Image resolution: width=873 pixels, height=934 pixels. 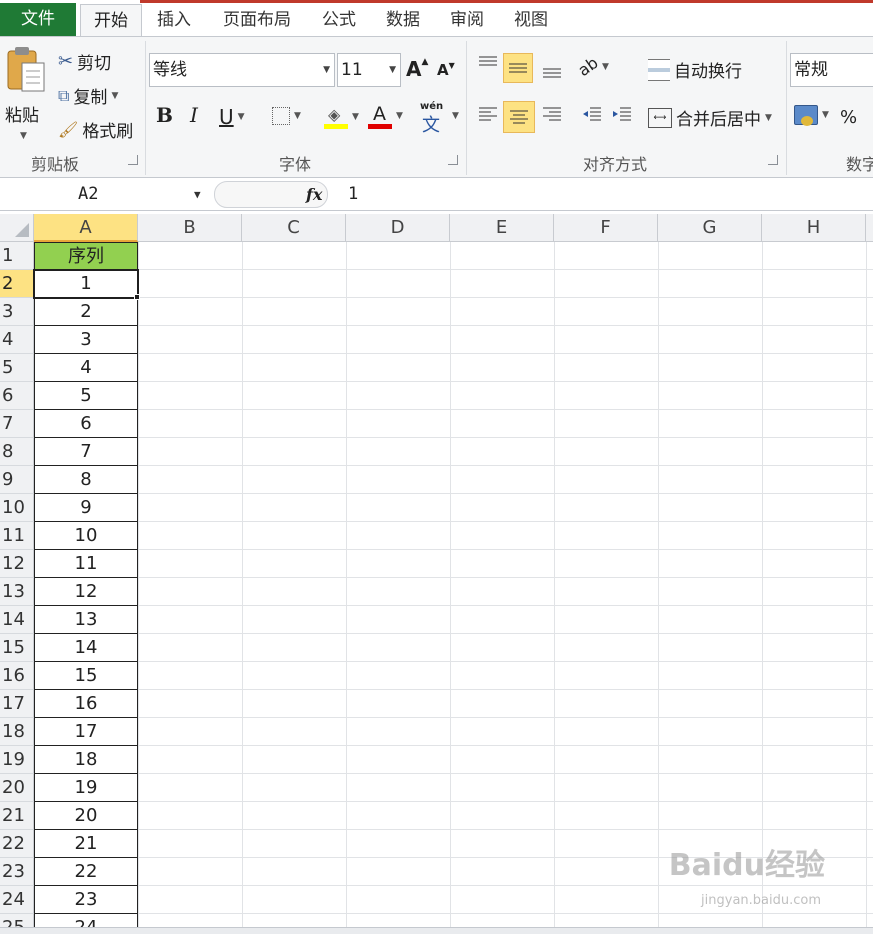 I want to click on column-header-c: C, so click(x=294, y=228).